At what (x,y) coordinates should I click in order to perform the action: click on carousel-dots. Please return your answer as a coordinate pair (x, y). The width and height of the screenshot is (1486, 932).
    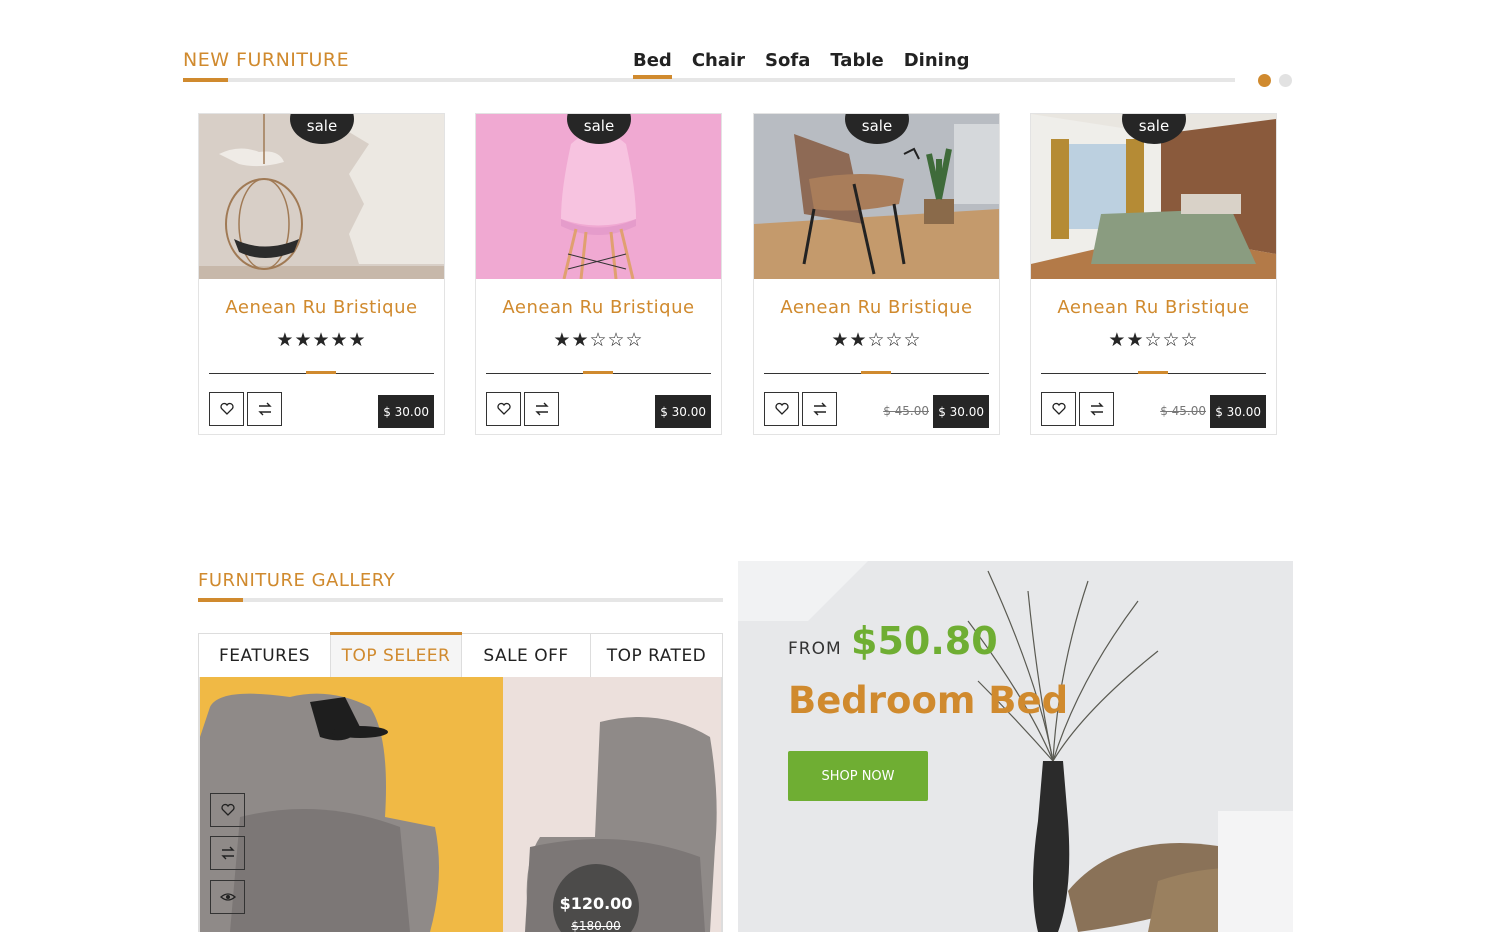
    Looking at the image, I should click on (1275, 80).